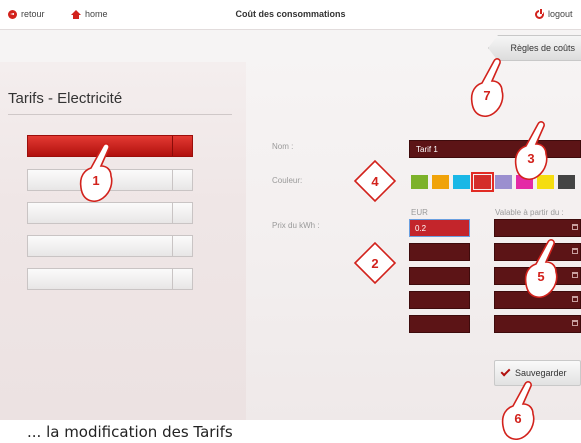  I want to click on caption-text: ... la modification des Tarifs, so click(130, 432).